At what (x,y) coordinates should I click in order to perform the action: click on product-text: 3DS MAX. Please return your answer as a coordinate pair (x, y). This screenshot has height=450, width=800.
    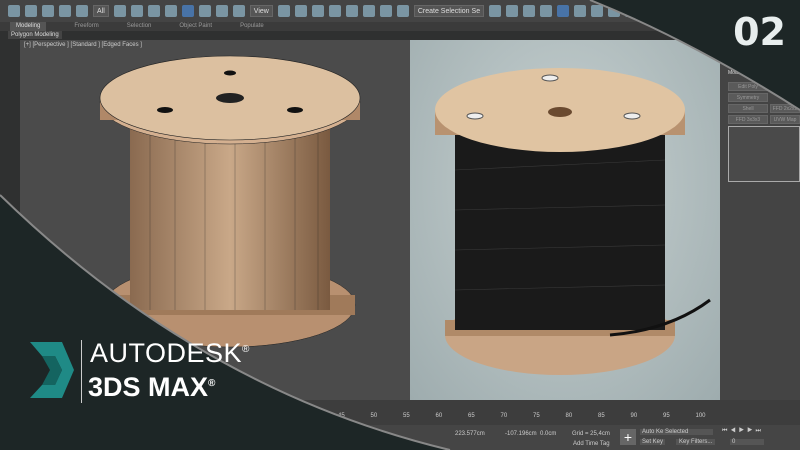
    Looking at the image, I should click on (148, 387).